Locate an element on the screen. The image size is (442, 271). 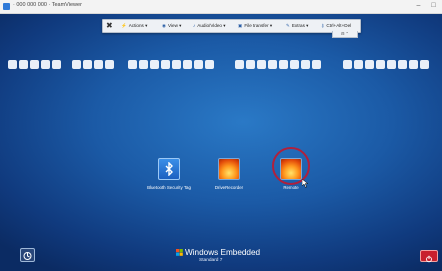
close-session-button: ✖ is located at coordinates (109, 26).